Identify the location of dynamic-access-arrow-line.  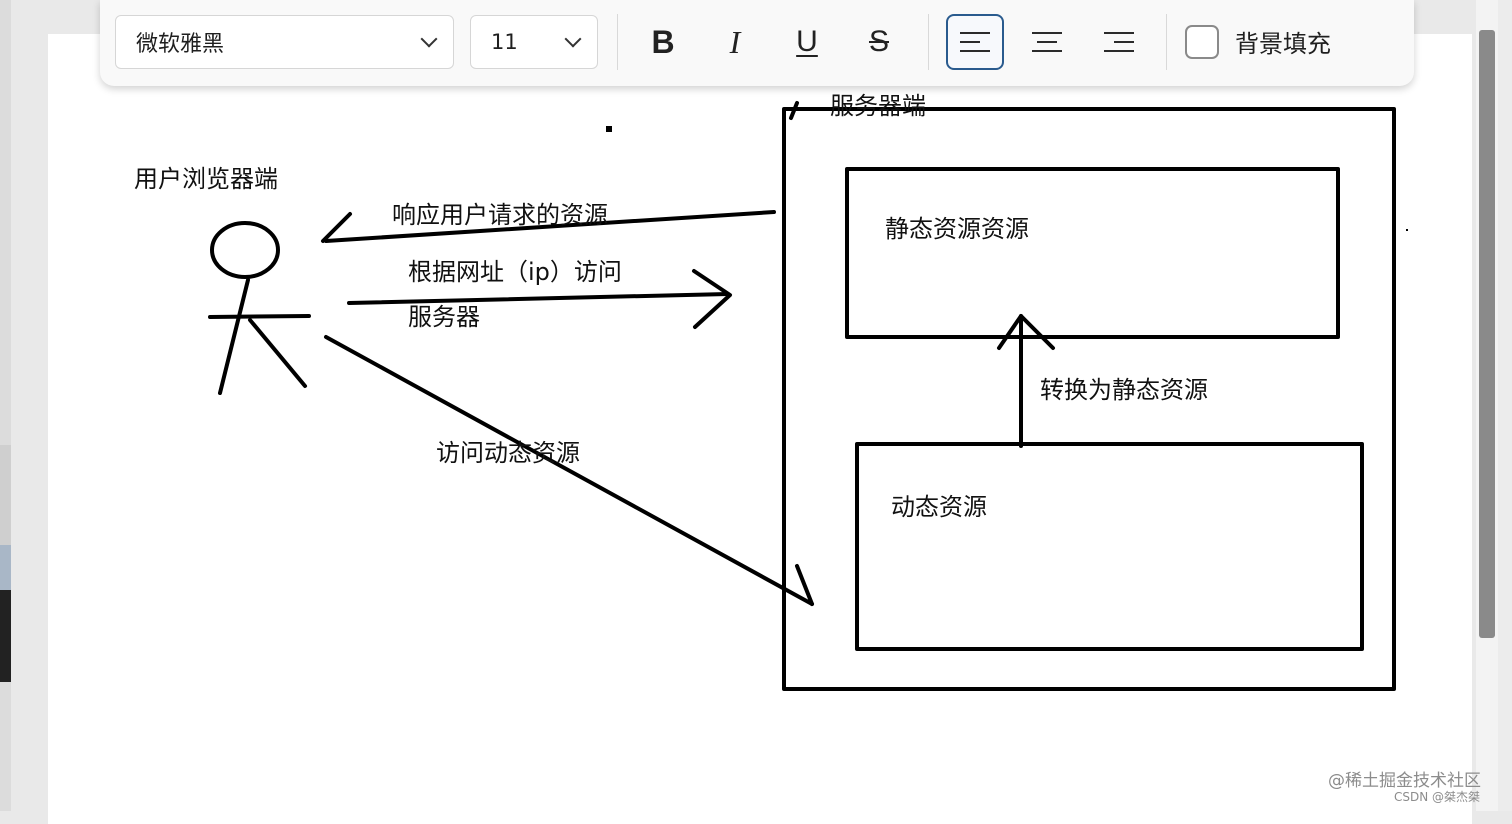
(569, 470).